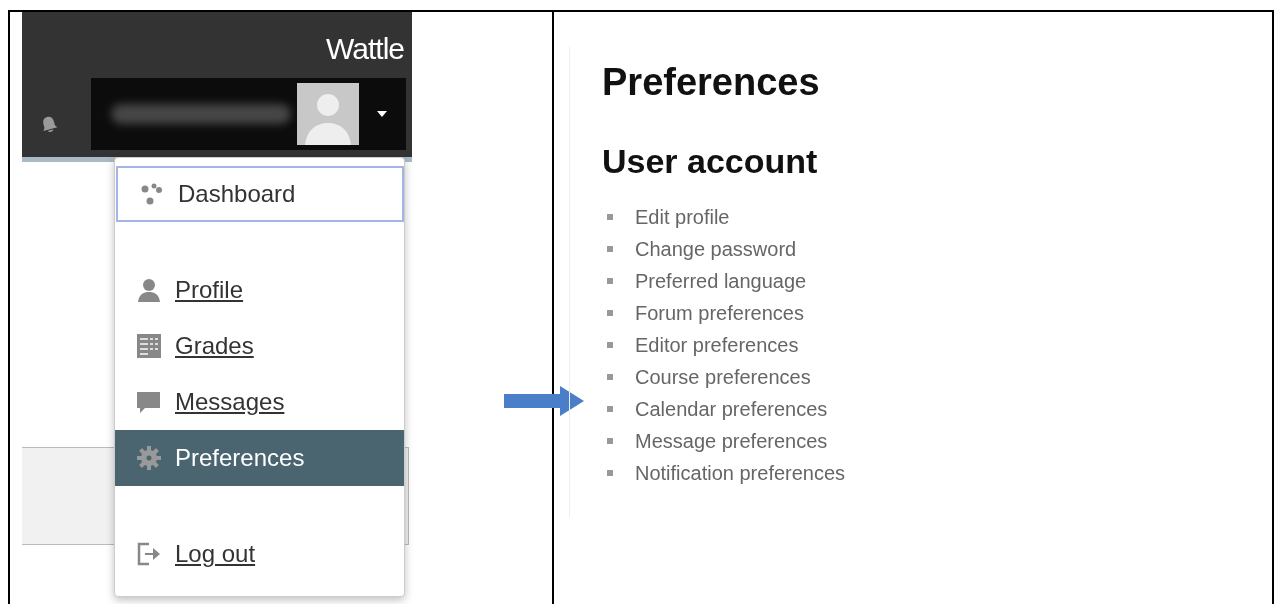 The width and height of the screenshot is (1274, 604). Describe the element at coordinates (248, 114) in the screenshot. I see `user-menu-toggle` at that location.